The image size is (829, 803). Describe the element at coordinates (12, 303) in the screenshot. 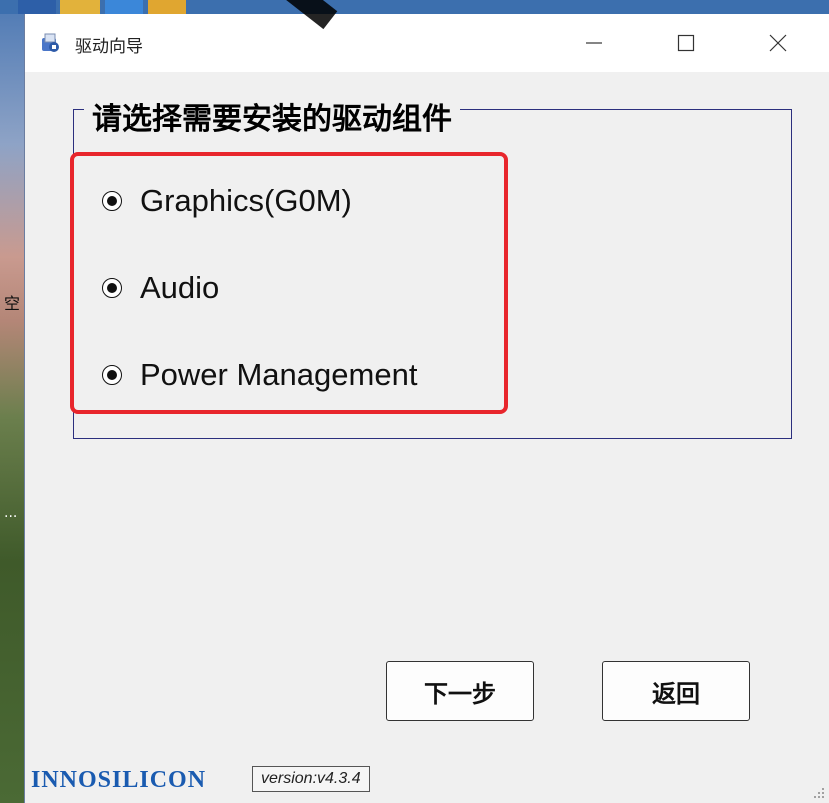

I see `desktop-label-fragment: 空` at that location.